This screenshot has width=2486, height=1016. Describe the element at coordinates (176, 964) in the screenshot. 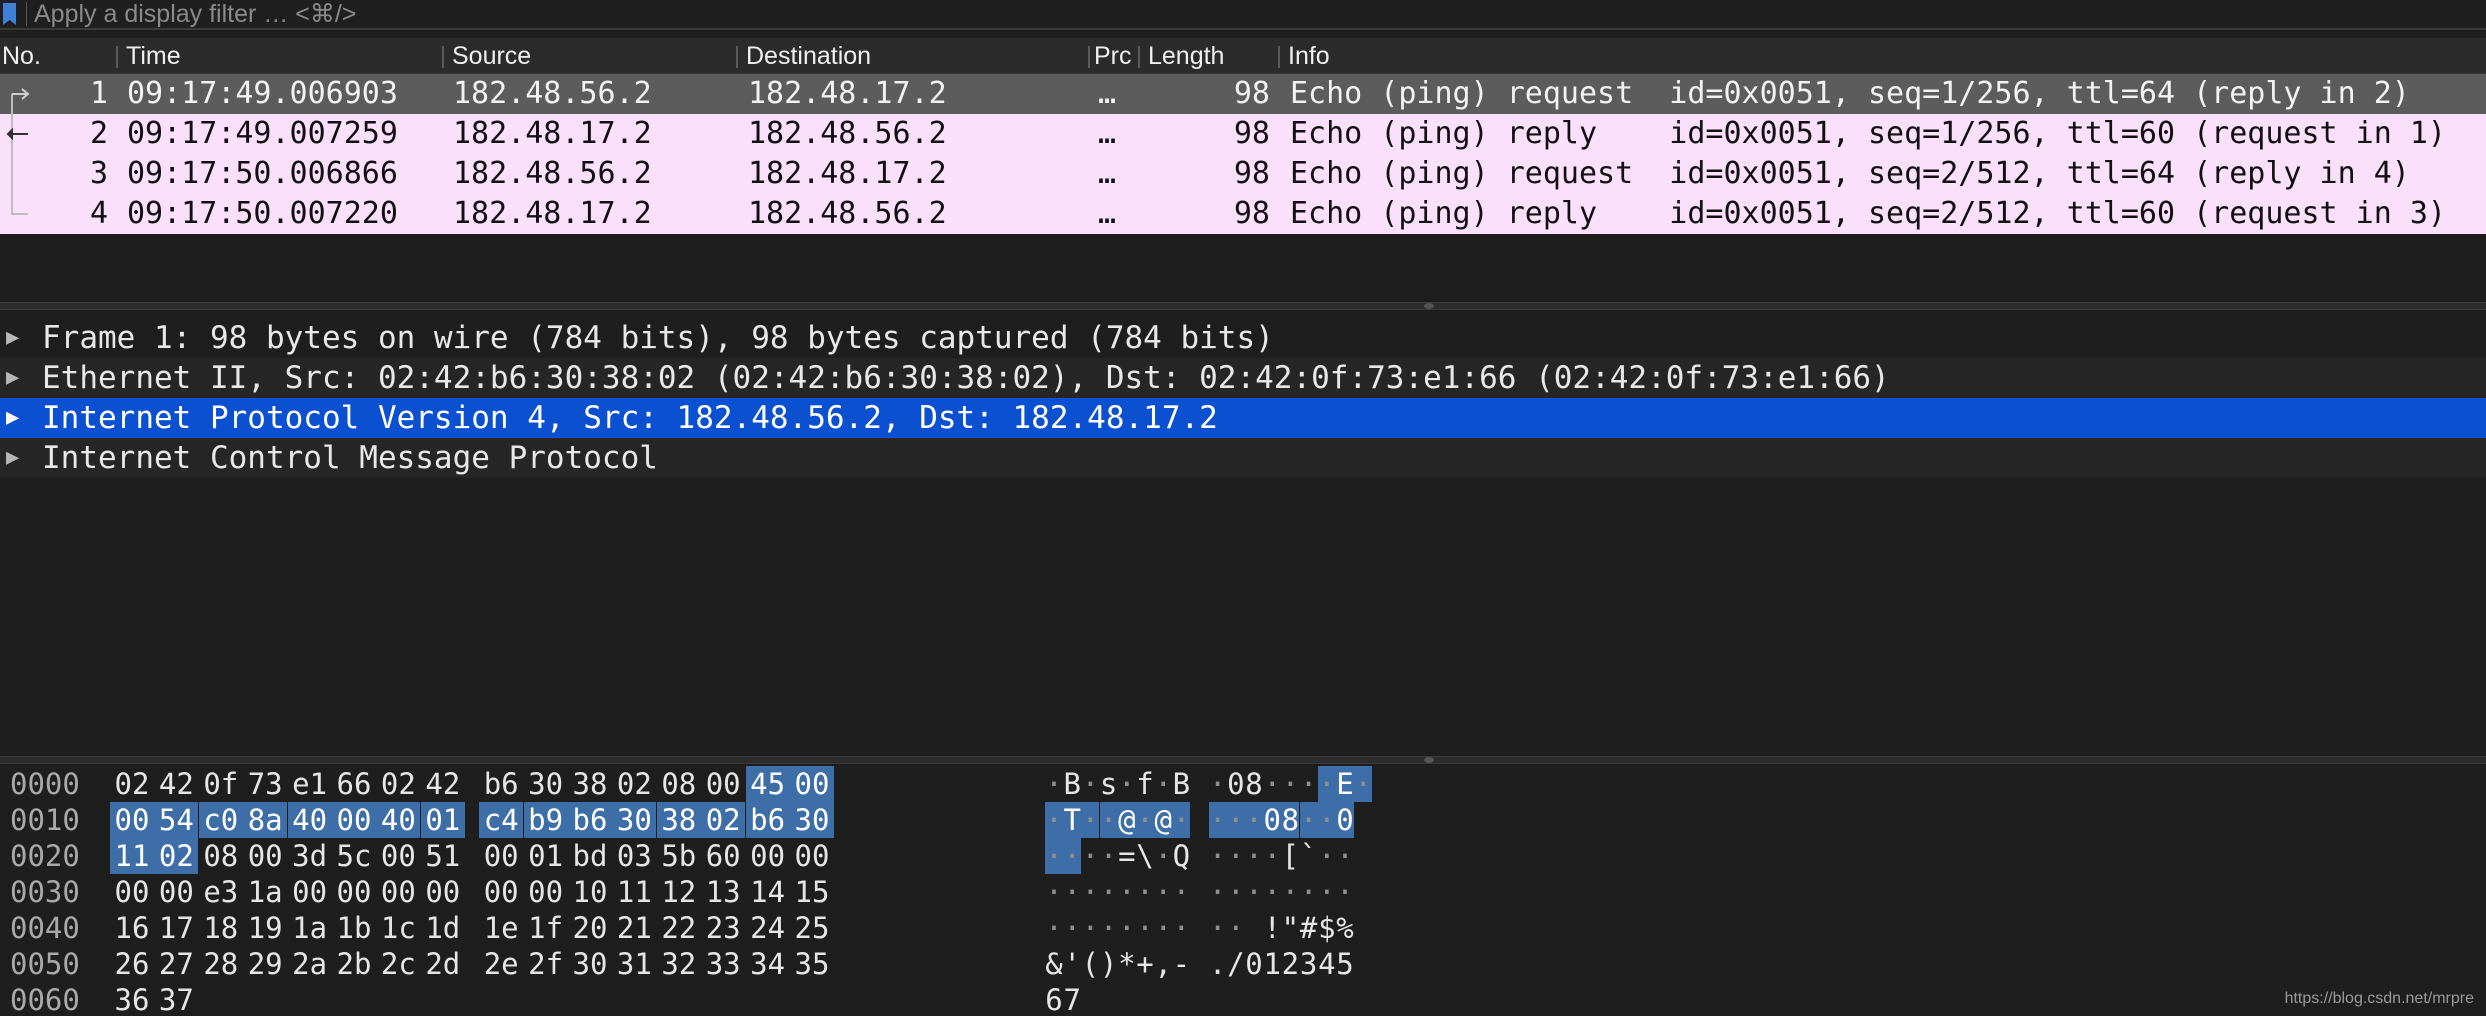

I see `hex-byte: 27` at that location.